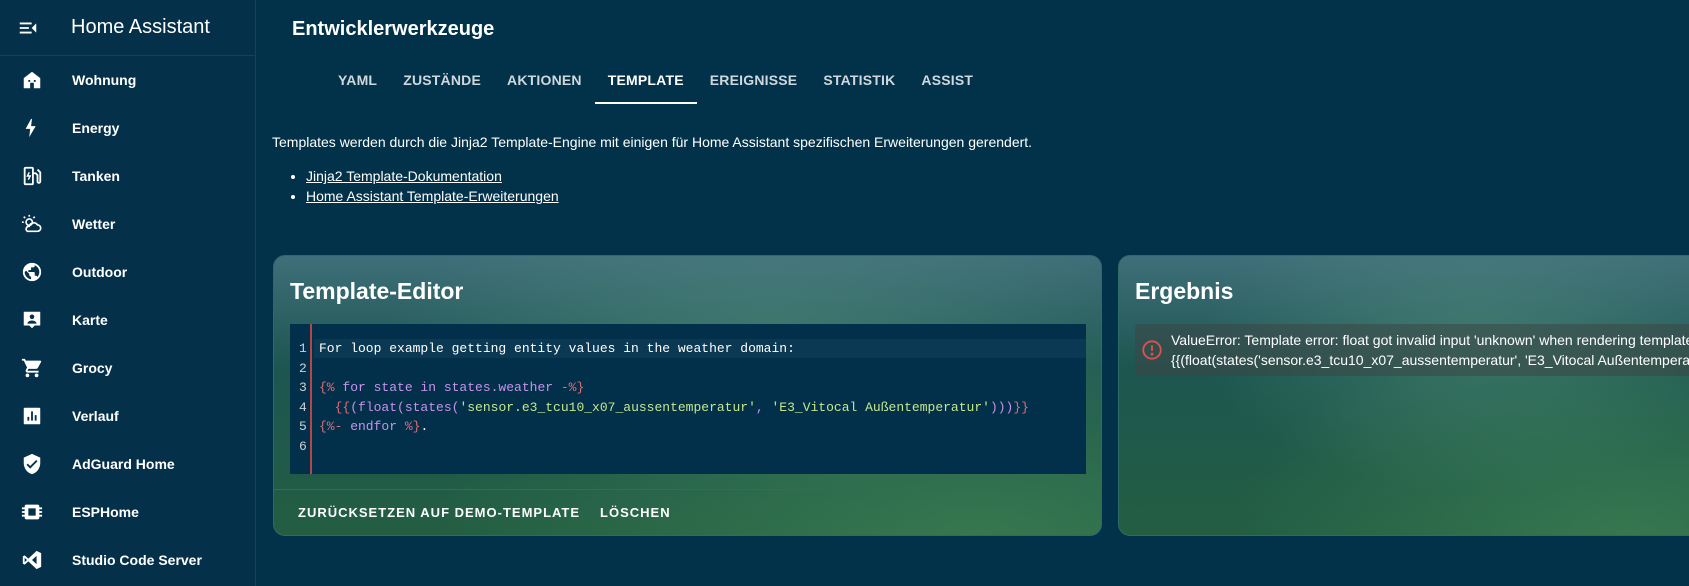  What do you see at coordinates (96, 128) in the screenshot?
I see `sidebar-item-label: Energy` at bounding box center [96, 128].